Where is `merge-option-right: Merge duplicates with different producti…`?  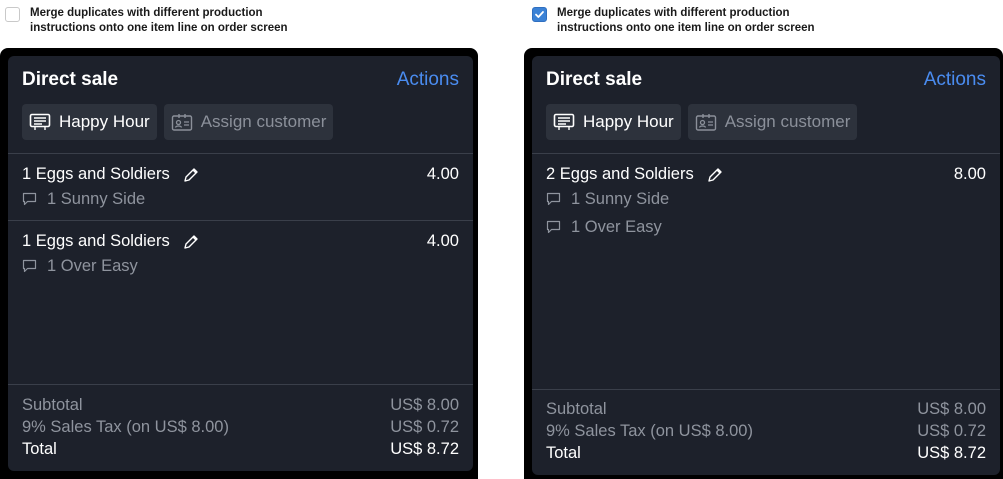 merge-option-right: Merge duplicates with different producti… is located at coordinates (694, 21).